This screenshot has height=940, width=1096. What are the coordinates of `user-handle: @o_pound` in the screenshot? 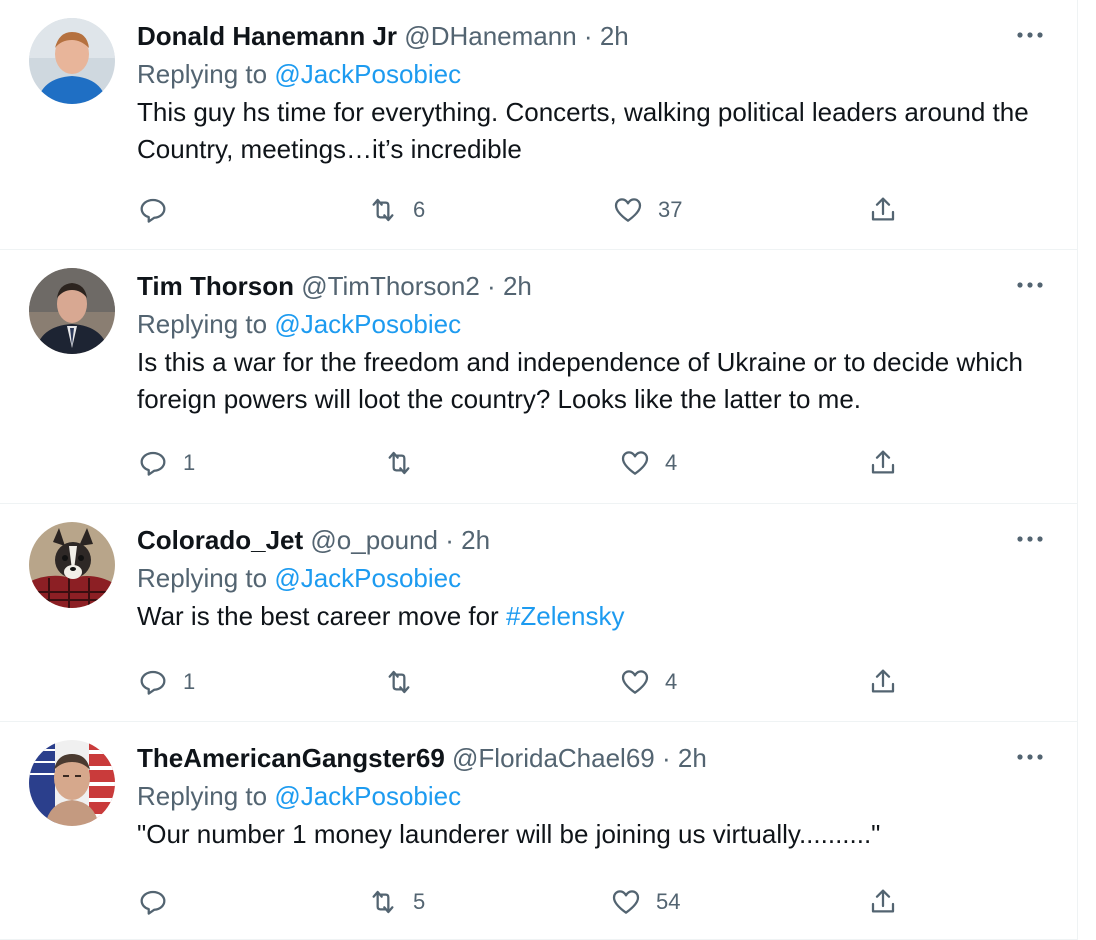 It's located at (374, 540).